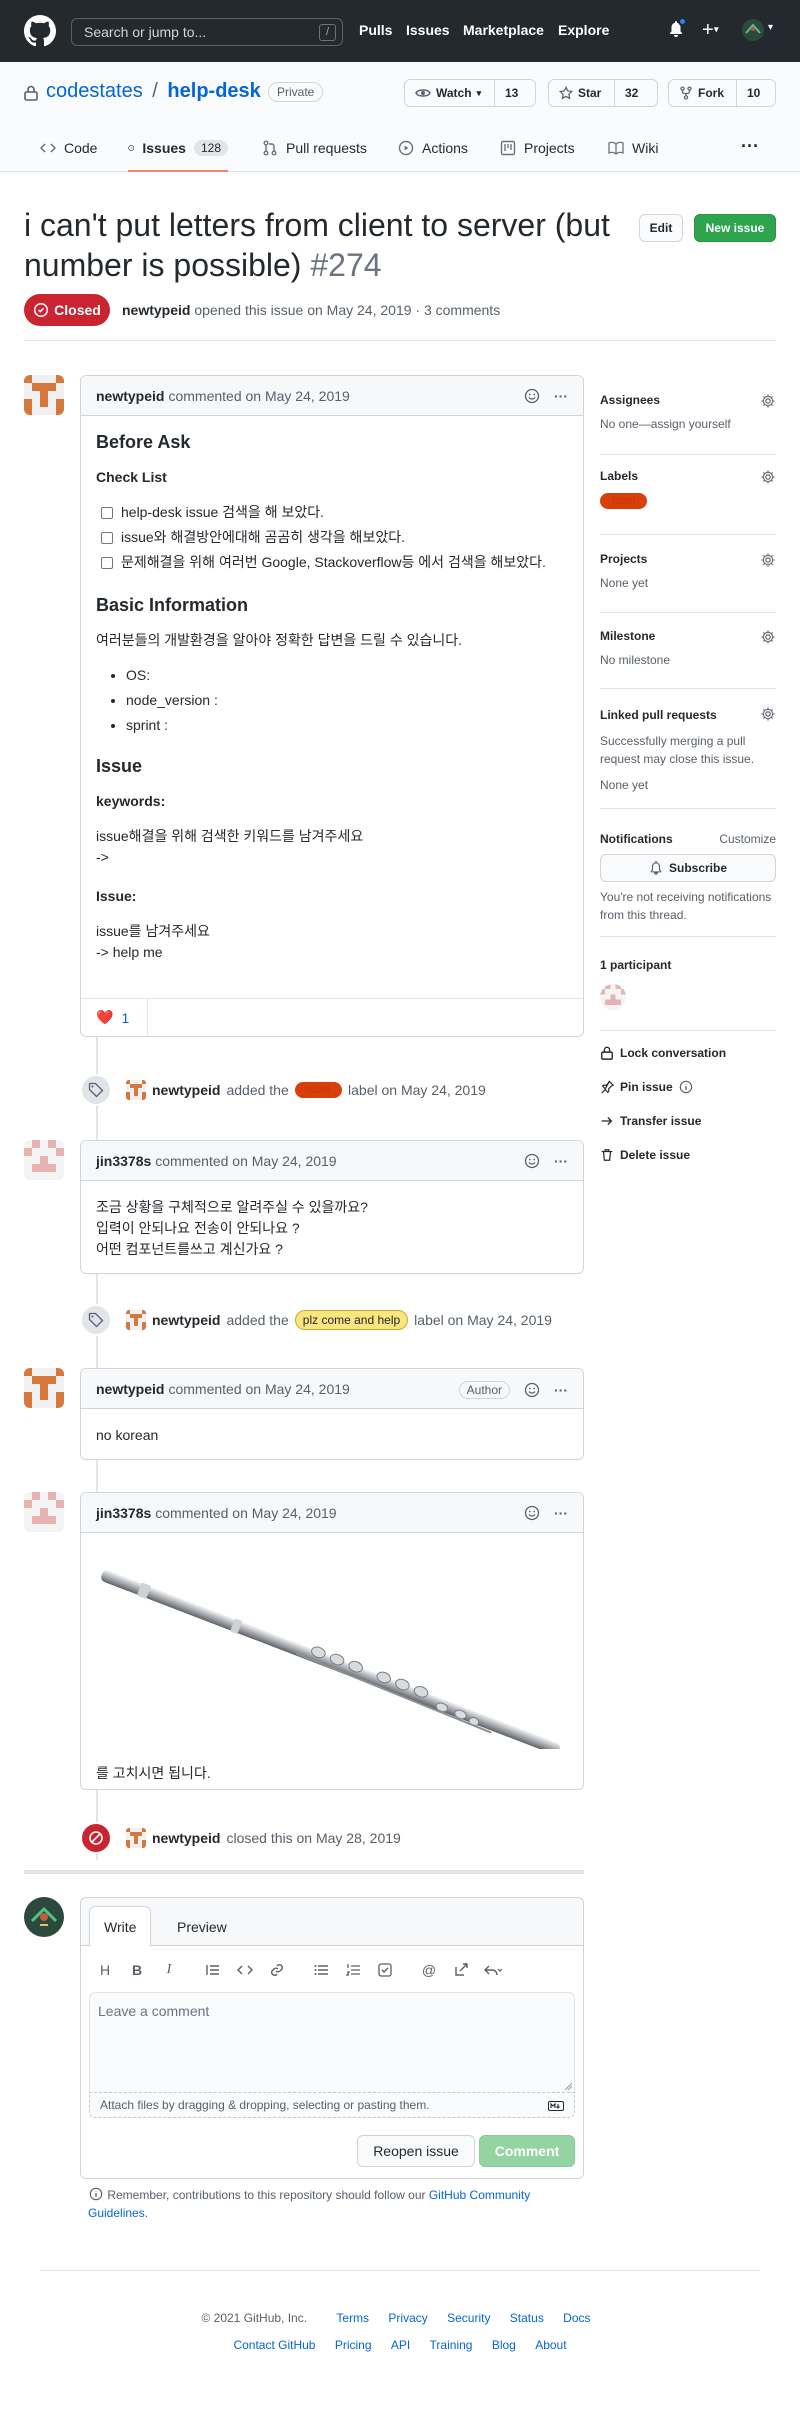 The height and width of the screenshot is (2410, 800). I want to click on code-icon, so click(245, 1970).